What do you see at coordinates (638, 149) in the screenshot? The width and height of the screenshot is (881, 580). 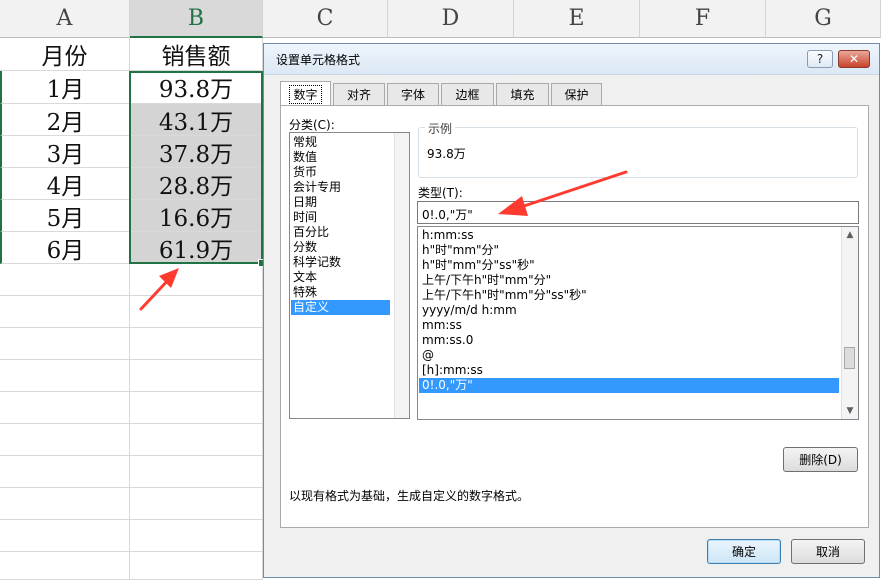 I see `sample-group: 示例 93.8万` at bounding box center [638, 149].